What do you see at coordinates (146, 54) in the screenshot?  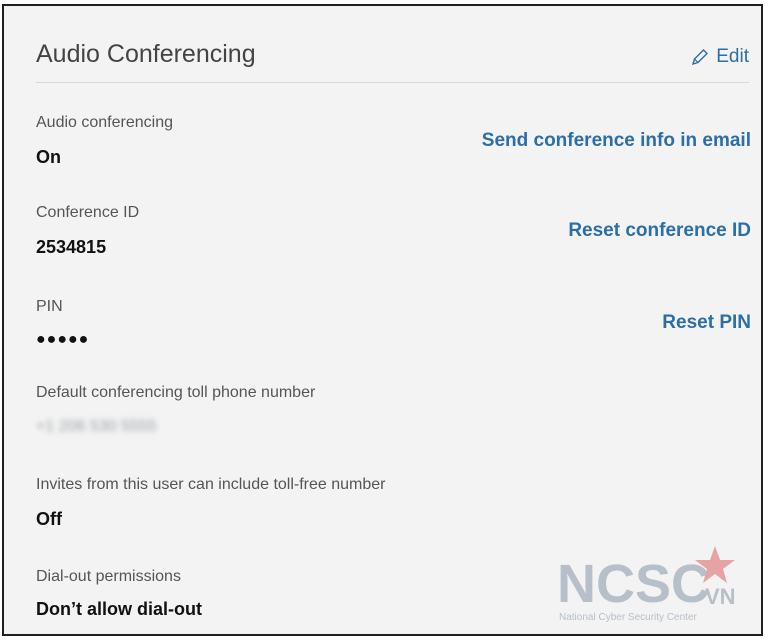 I see `panel-title: Audio Conferencing` at bounding box center [146, 54].